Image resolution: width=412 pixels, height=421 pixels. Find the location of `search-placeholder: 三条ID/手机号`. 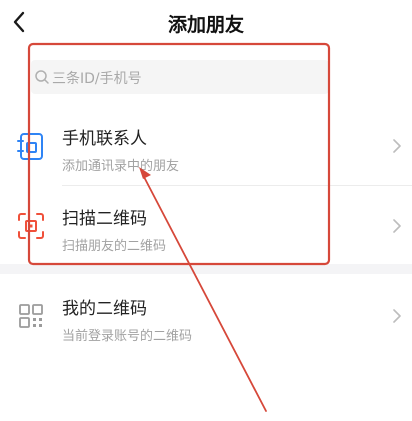

search-placeholder: 三条ID/手机号 is located at coordinates (97, 79).